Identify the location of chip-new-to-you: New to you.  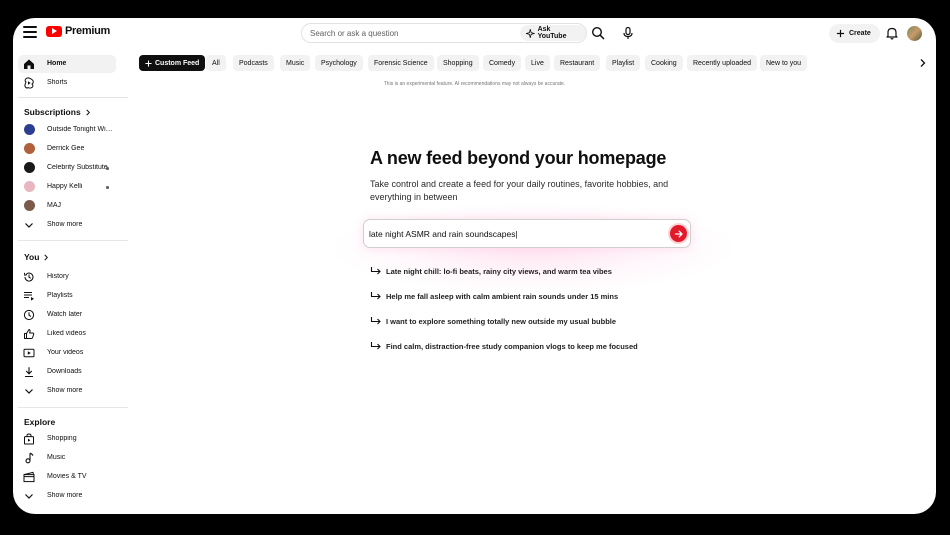
(784, 63).